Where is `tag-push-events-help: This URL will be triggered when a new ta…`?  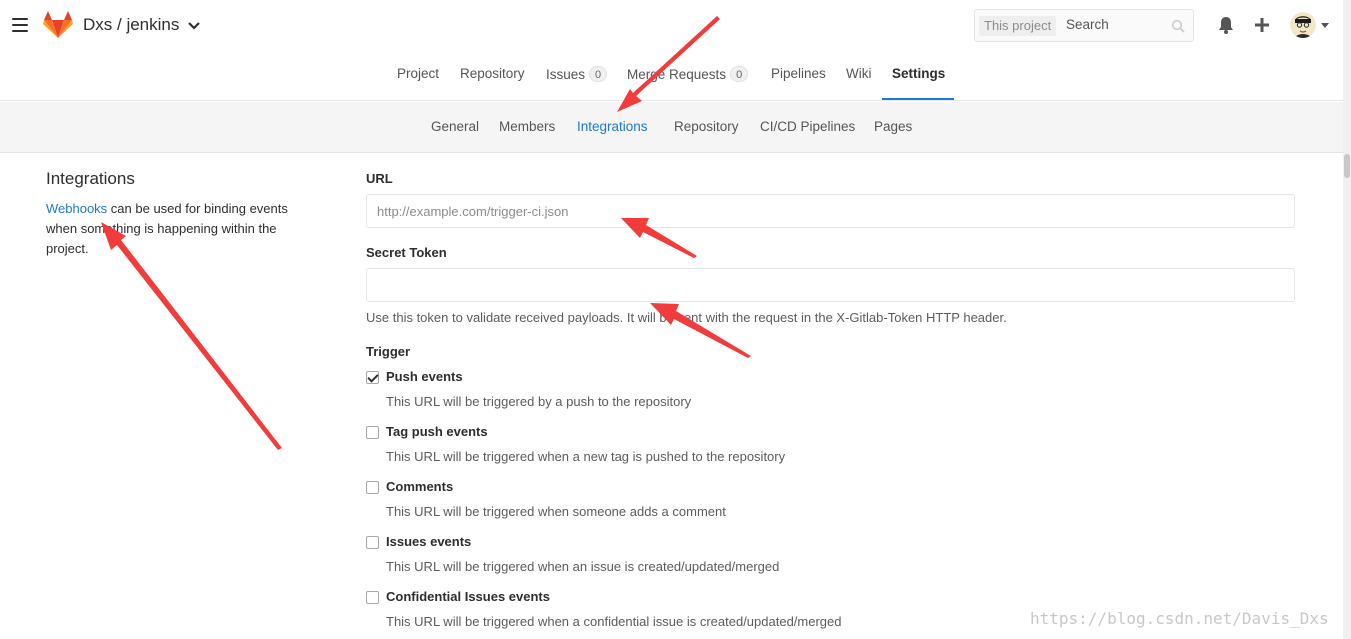 tag-push-events-help: This URL will be triggered when a new ta… is located at coordinates (586, 456).